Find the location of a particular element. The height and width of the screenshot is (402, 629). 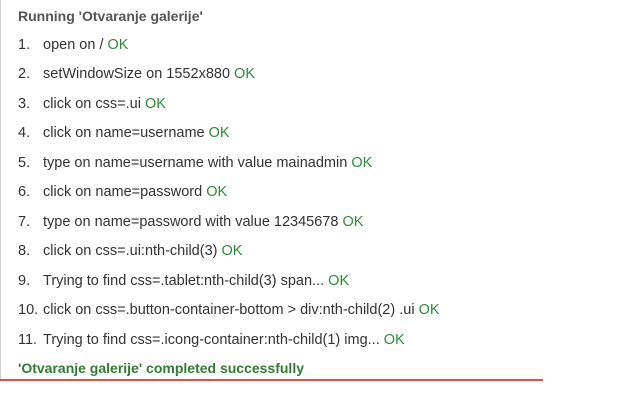

log-step: 4. click on name=username OK is located at coordinates (124, 133).